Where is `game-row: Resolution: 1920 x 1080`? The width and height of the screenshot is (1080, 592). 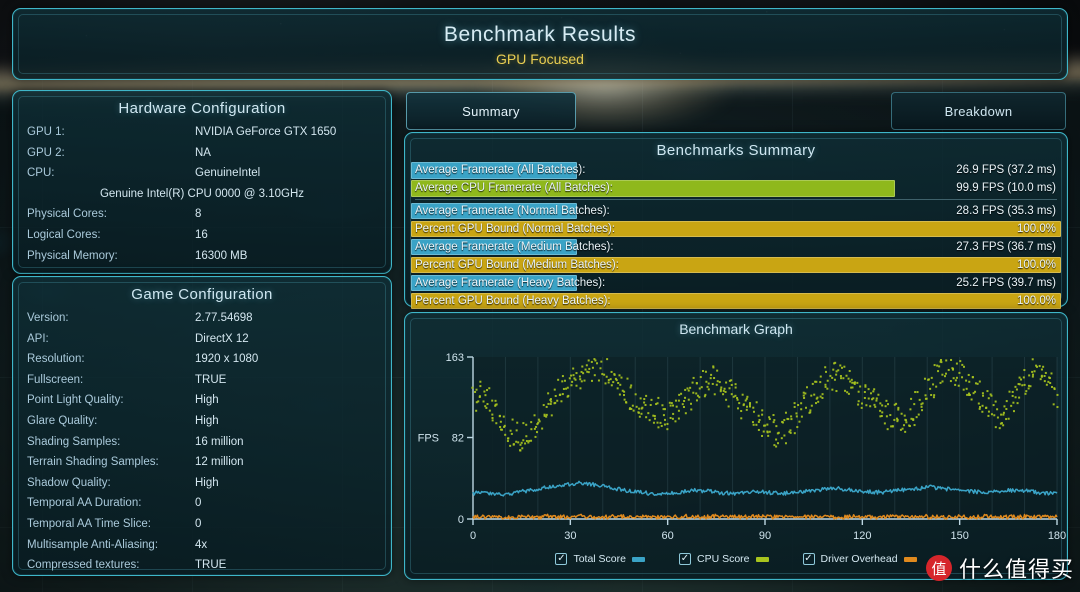
game-row: Resolution: 1920 x 1080 is located at coordinates (202, 363).